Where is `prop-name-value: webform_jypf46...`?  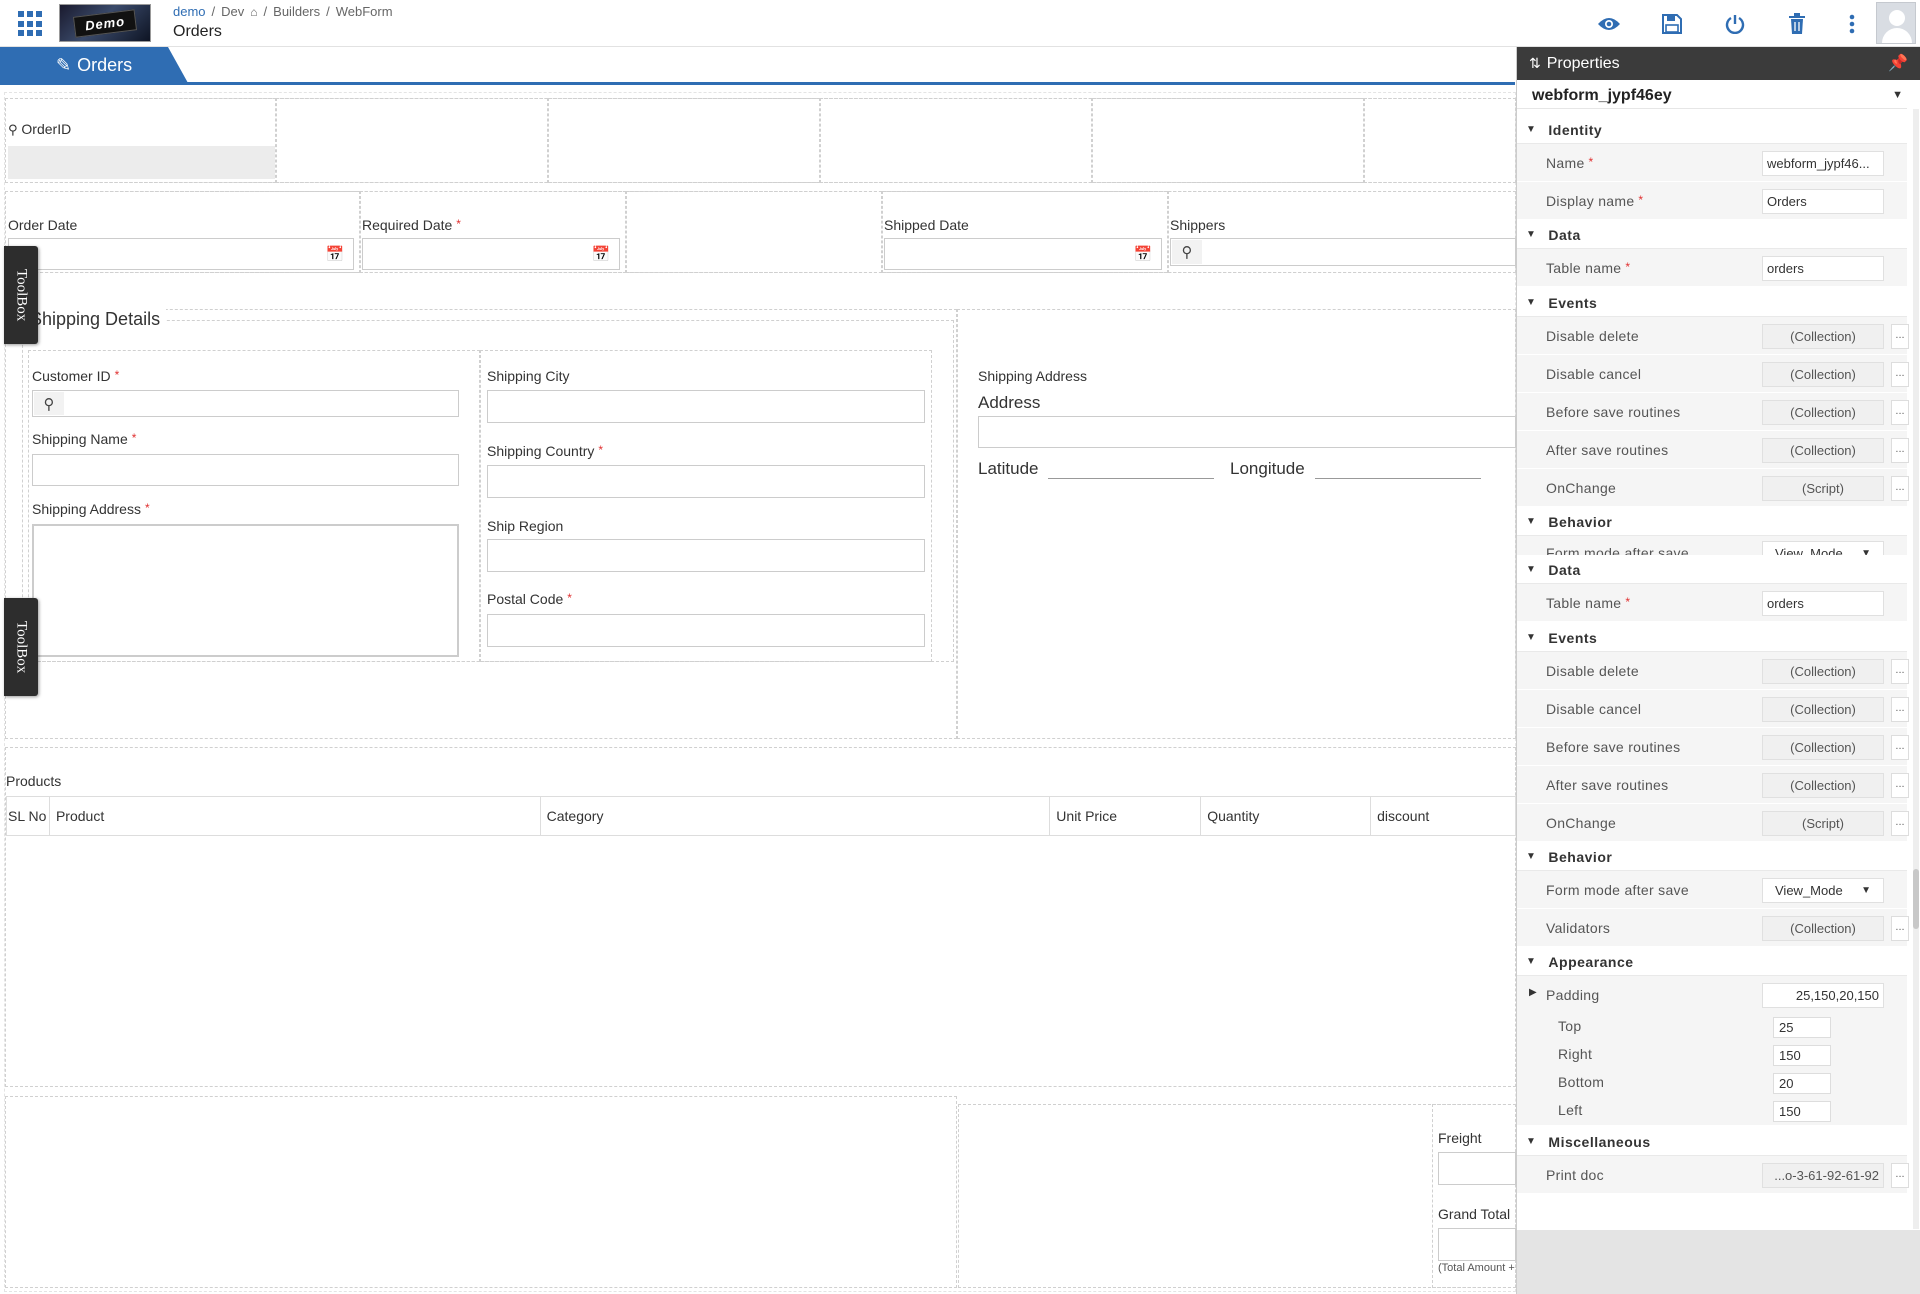 prop-name-value: webform_jypf46... is located at coordinates (1823, 163).